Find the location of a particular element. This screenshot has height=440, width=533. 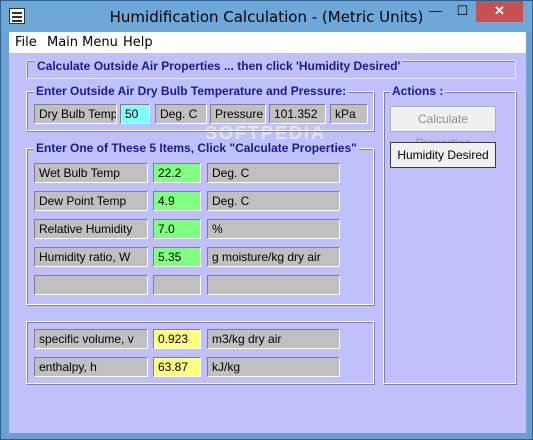

menu-bar: File Main Menu Help is located at coordinates (267, 42).